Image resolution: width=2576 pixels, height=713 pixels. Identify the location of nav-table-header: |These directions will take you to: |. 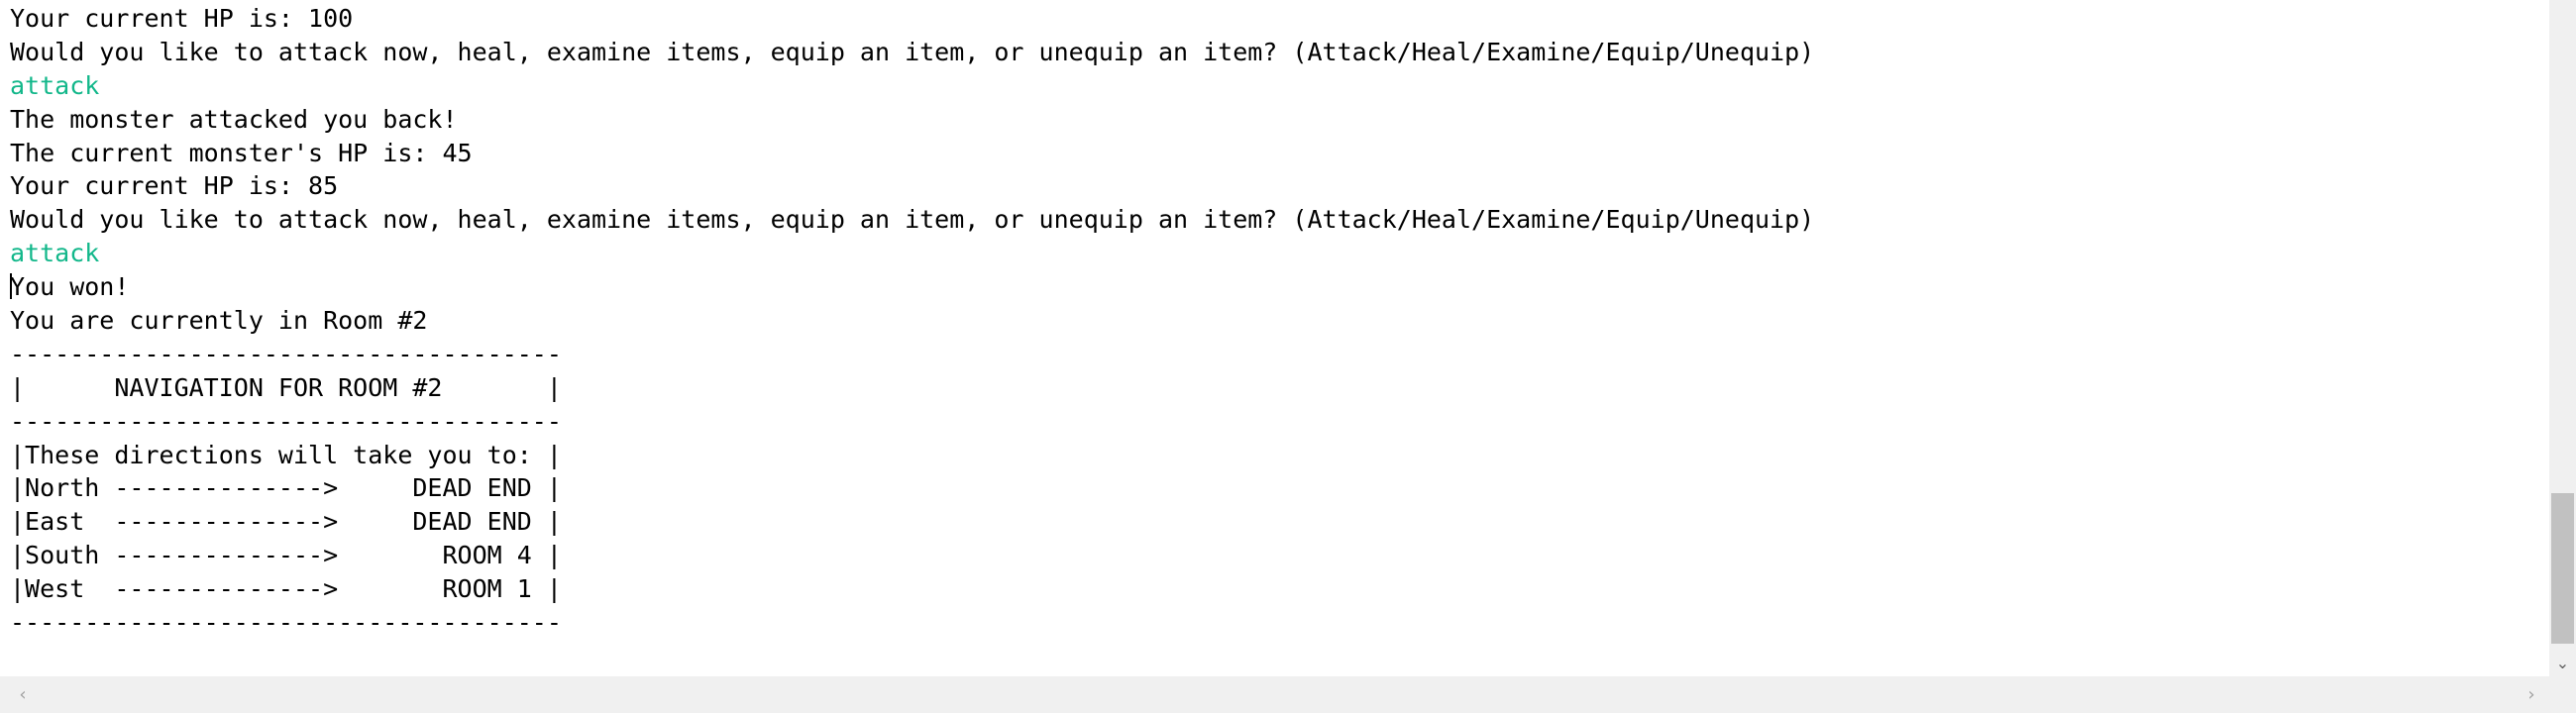
(286, 454).